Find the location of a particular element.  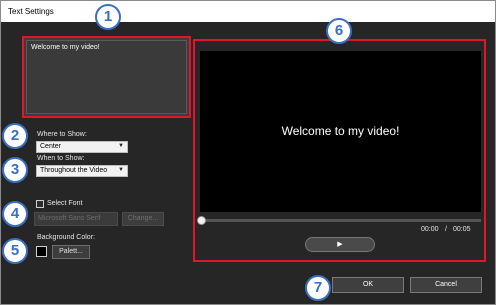

time-total: 00:05 is located at coordinates (462, 229).